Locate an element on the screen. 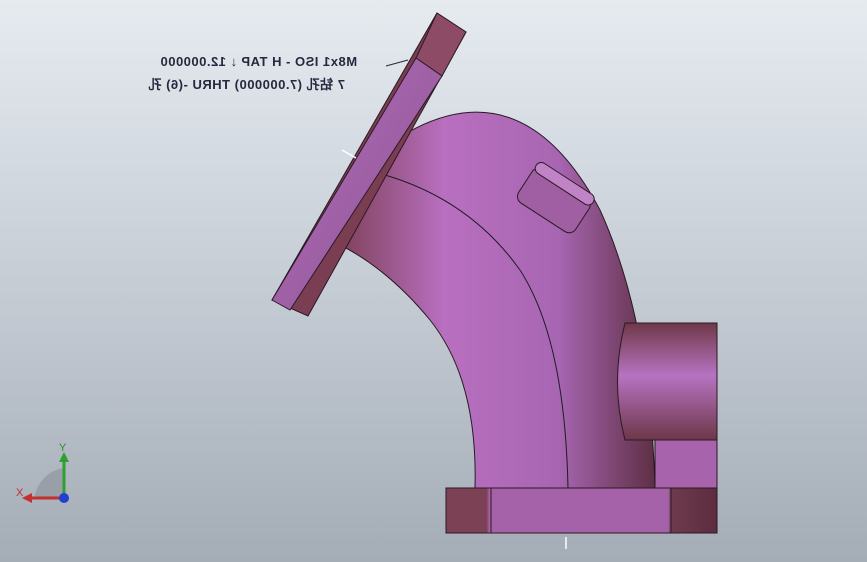 This screenshot has height=562, width=867. reference-triad: X Y is located at coordinates (47, 475).